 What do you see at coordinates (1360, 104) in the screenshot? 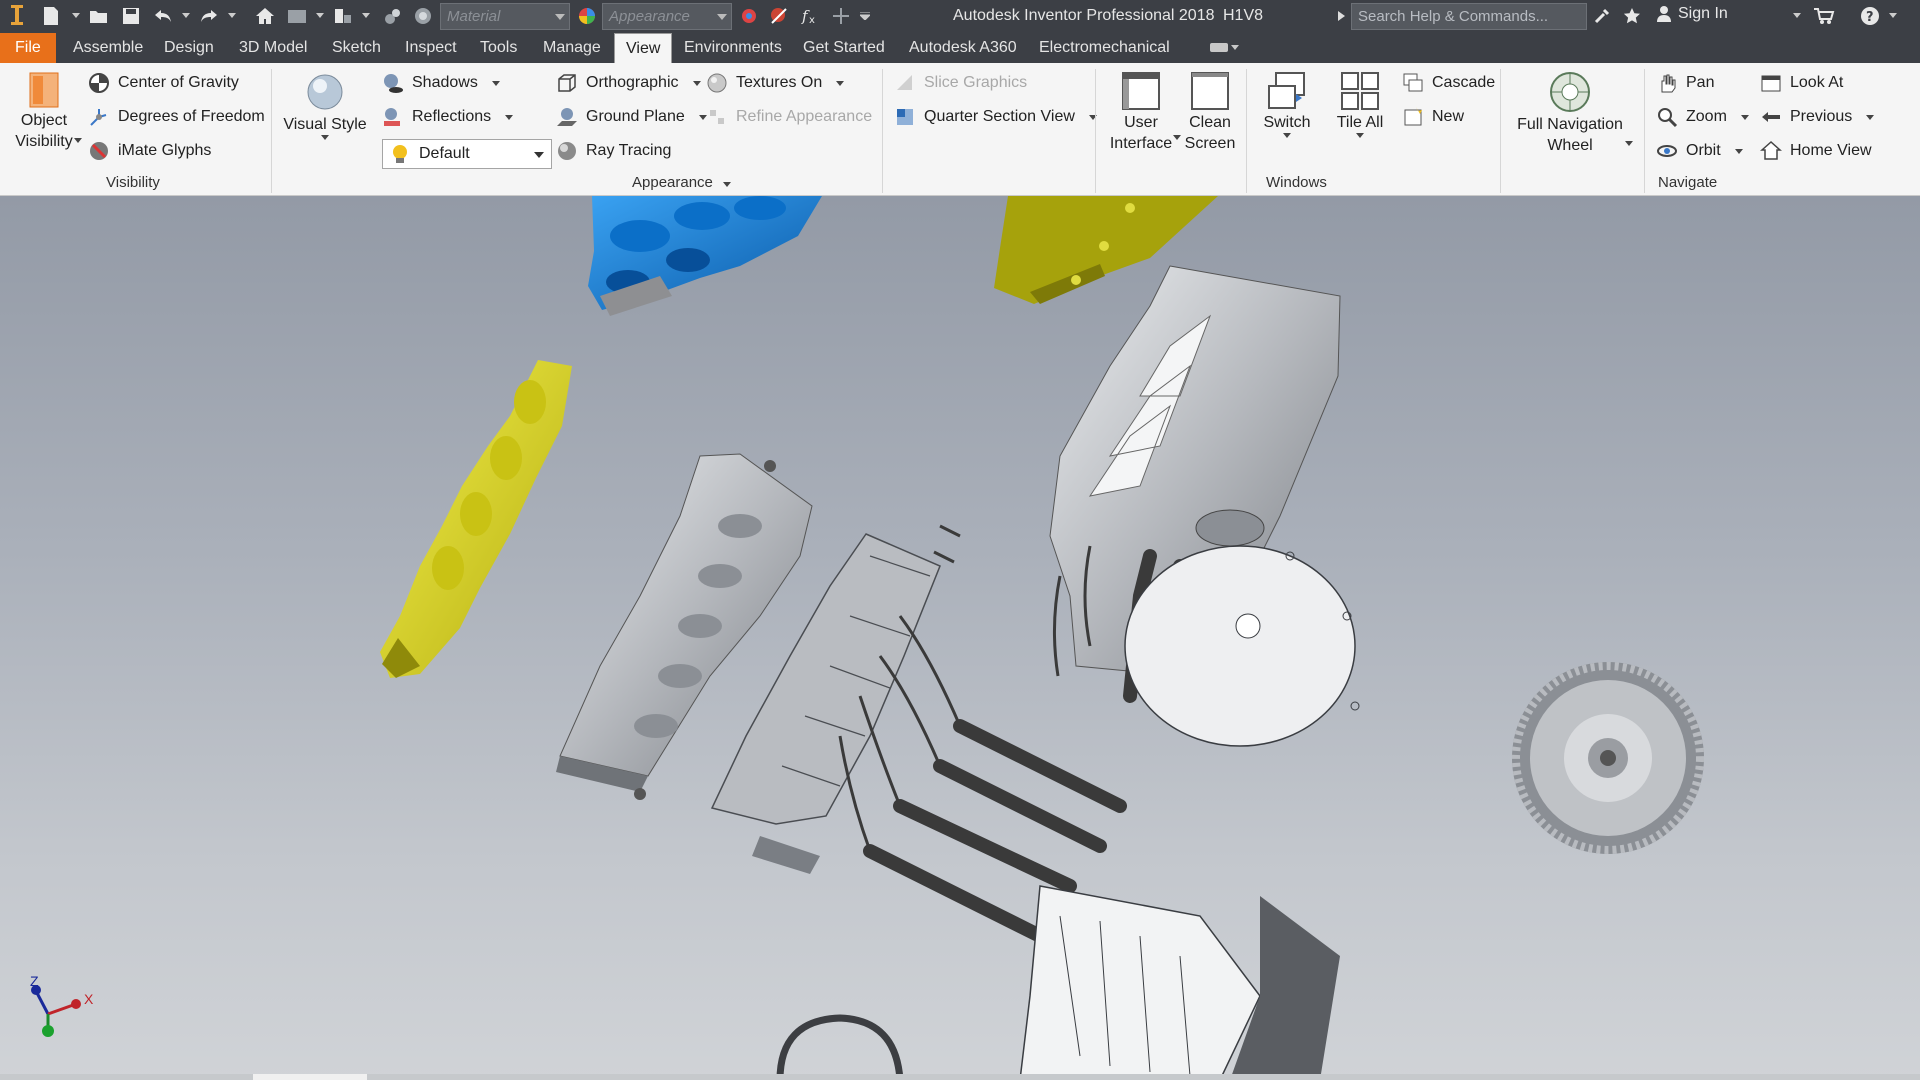
I see `tile-all-button: Tile All` at bounding box center [1360, 104].